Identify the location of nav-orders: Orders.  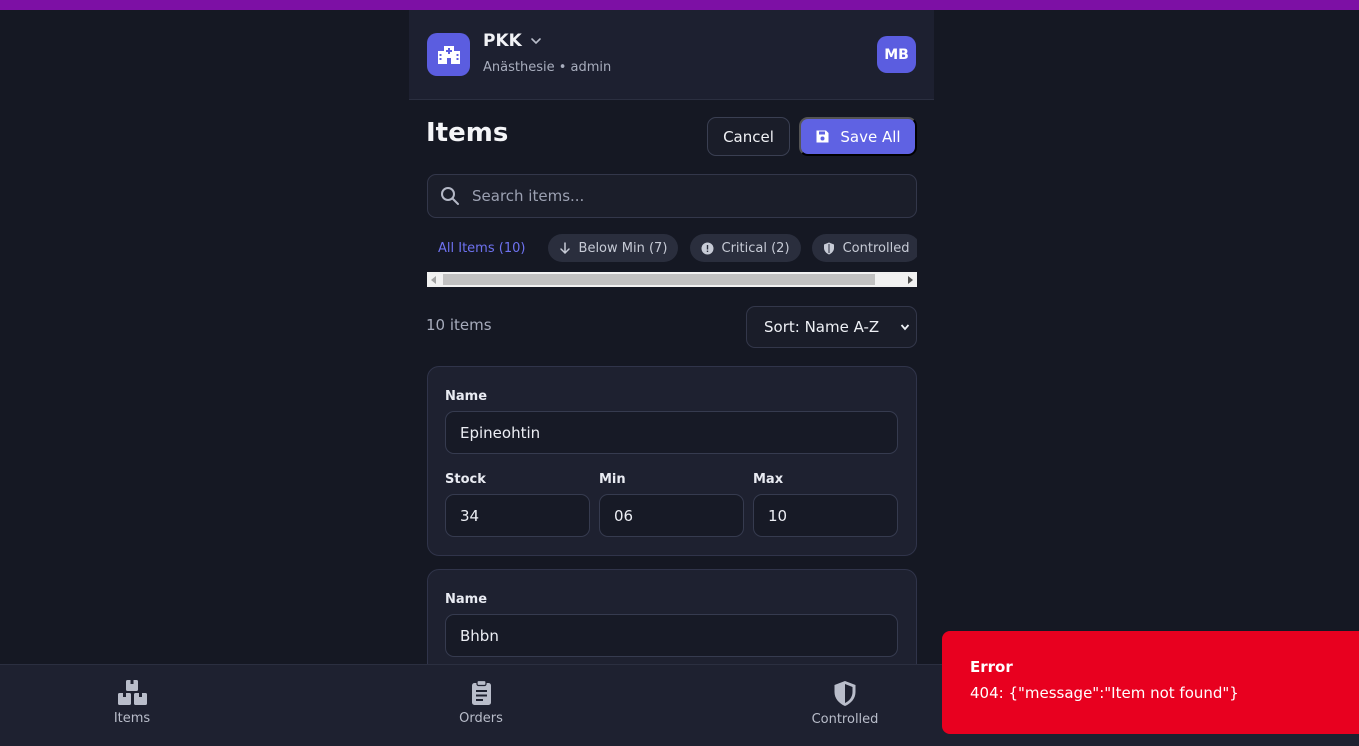
(481, 703).